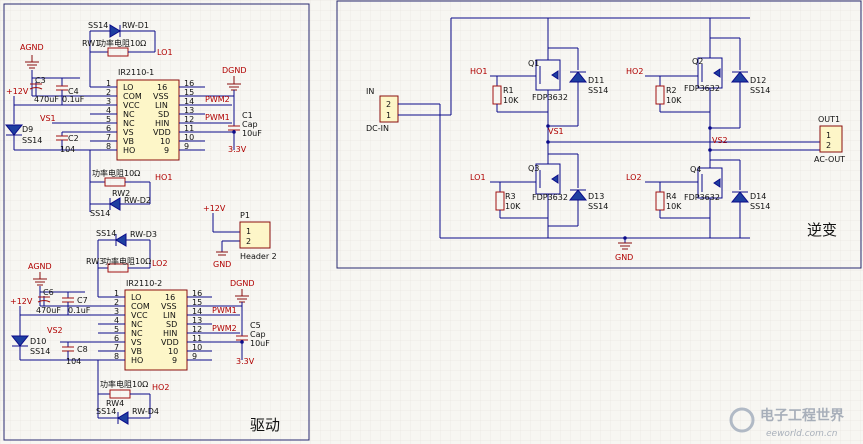 This screenshot has width=863, height=444. What do you see at coordinates (95, 261) in the screenshot?
I see `rw3-label: RW3` at bounding box center [95, 261].